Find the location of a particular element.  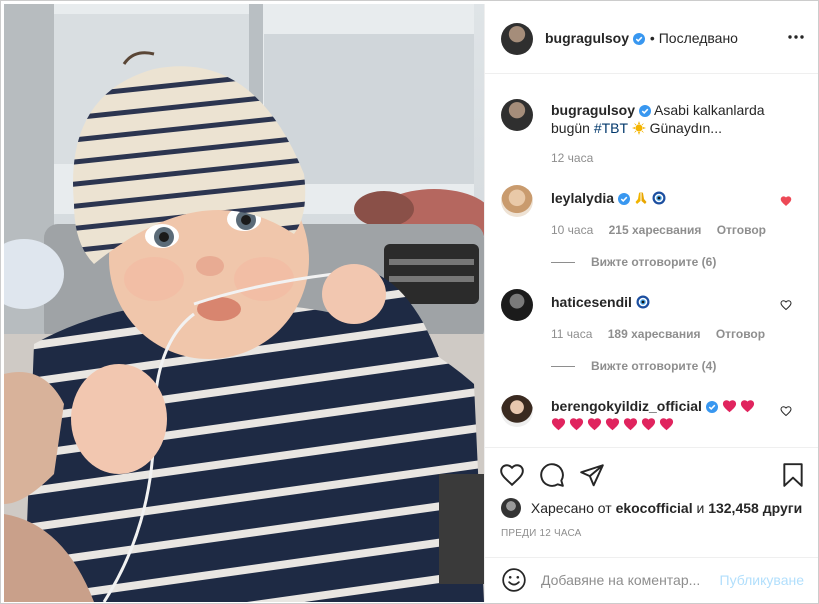

comment-body: haticesendil is located at coordinates (661, 302).